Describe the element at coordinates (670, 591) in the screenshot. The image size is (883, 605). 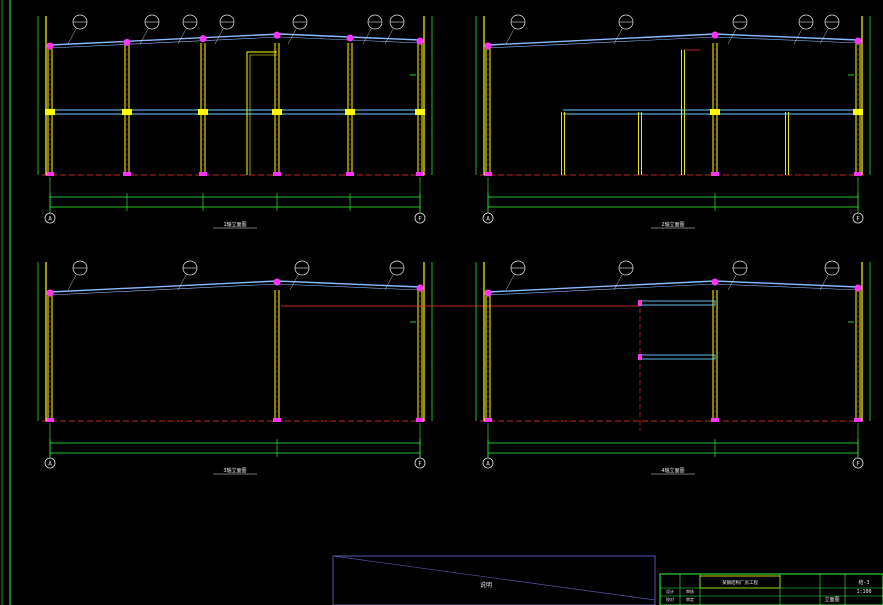
I see `title-block-row-1: 设计` at that location.